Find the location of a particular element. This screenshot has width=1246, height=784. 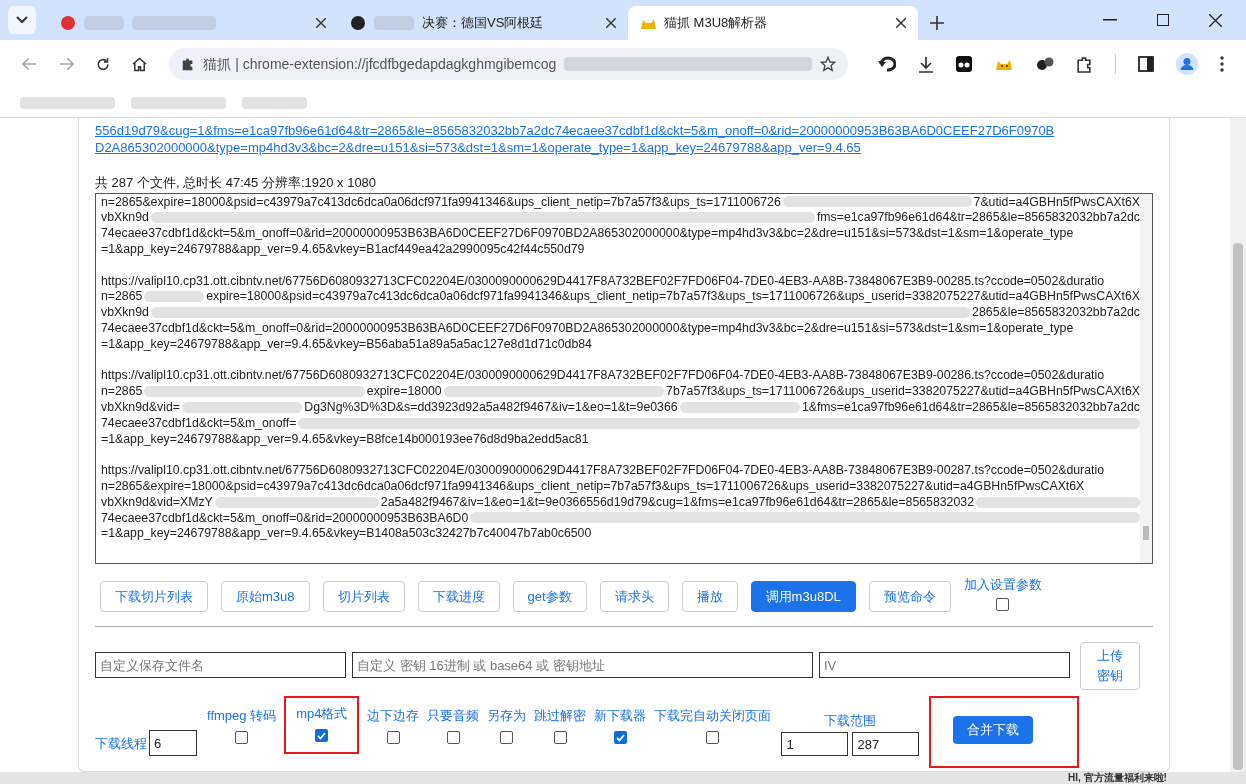

star-icon is located at coordinates (828, 64).